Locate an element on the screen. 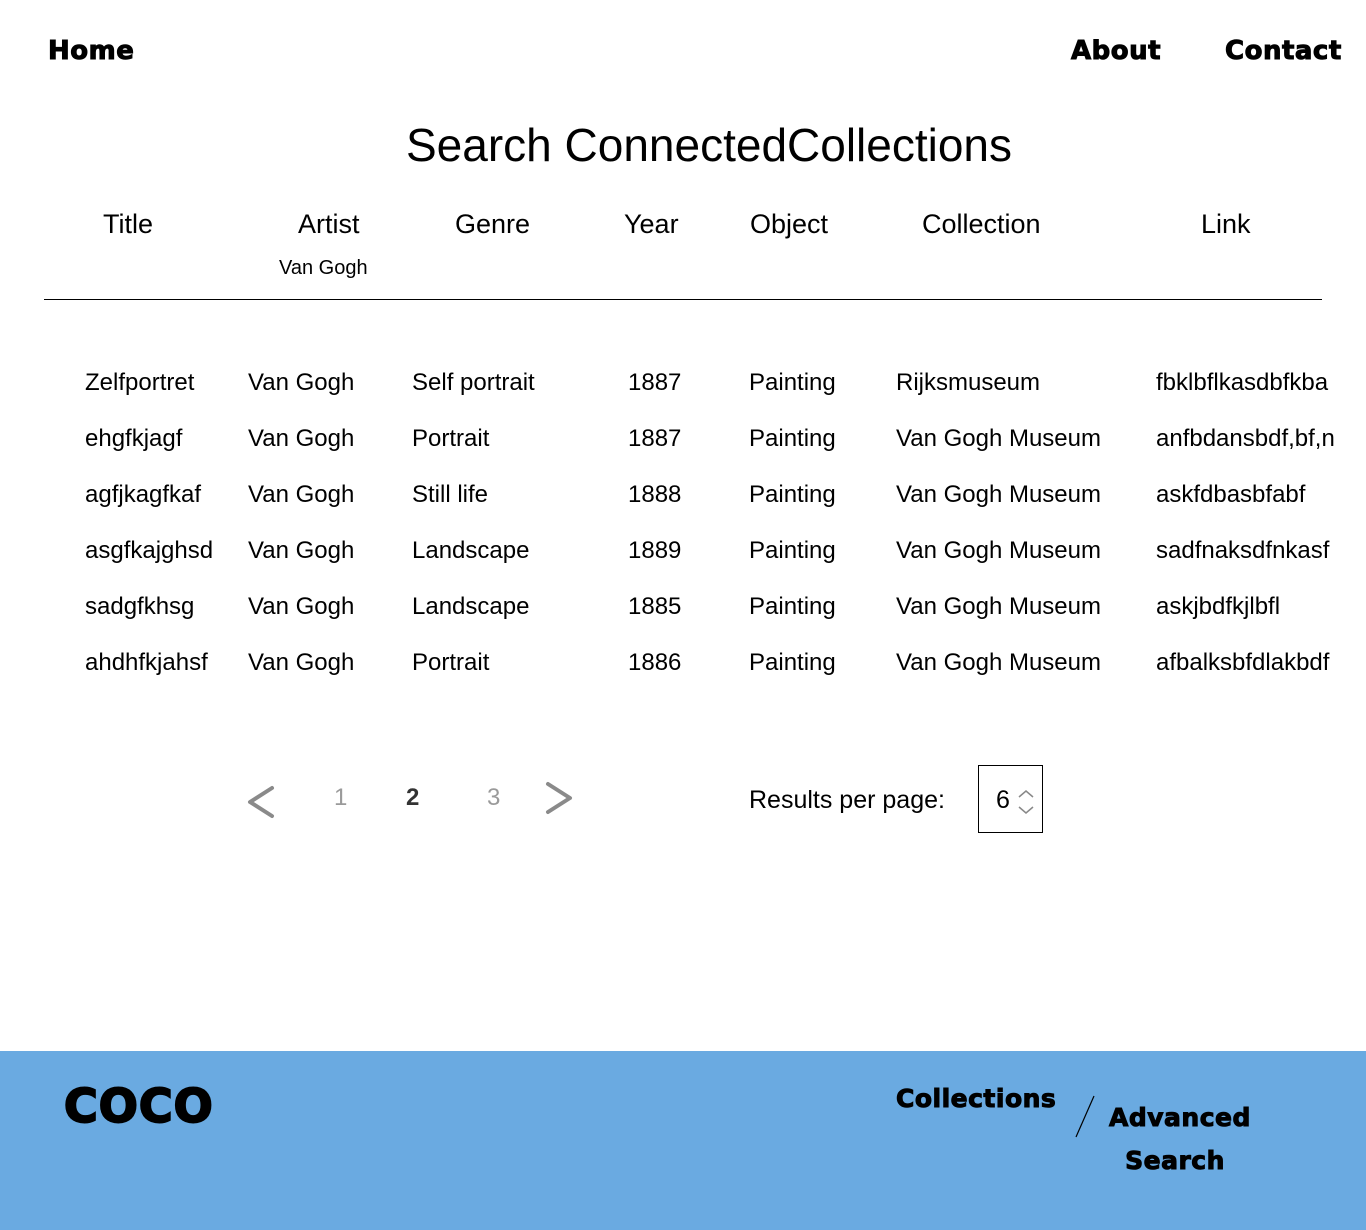  chevron-left-icon is located at coordinates (261, 802).